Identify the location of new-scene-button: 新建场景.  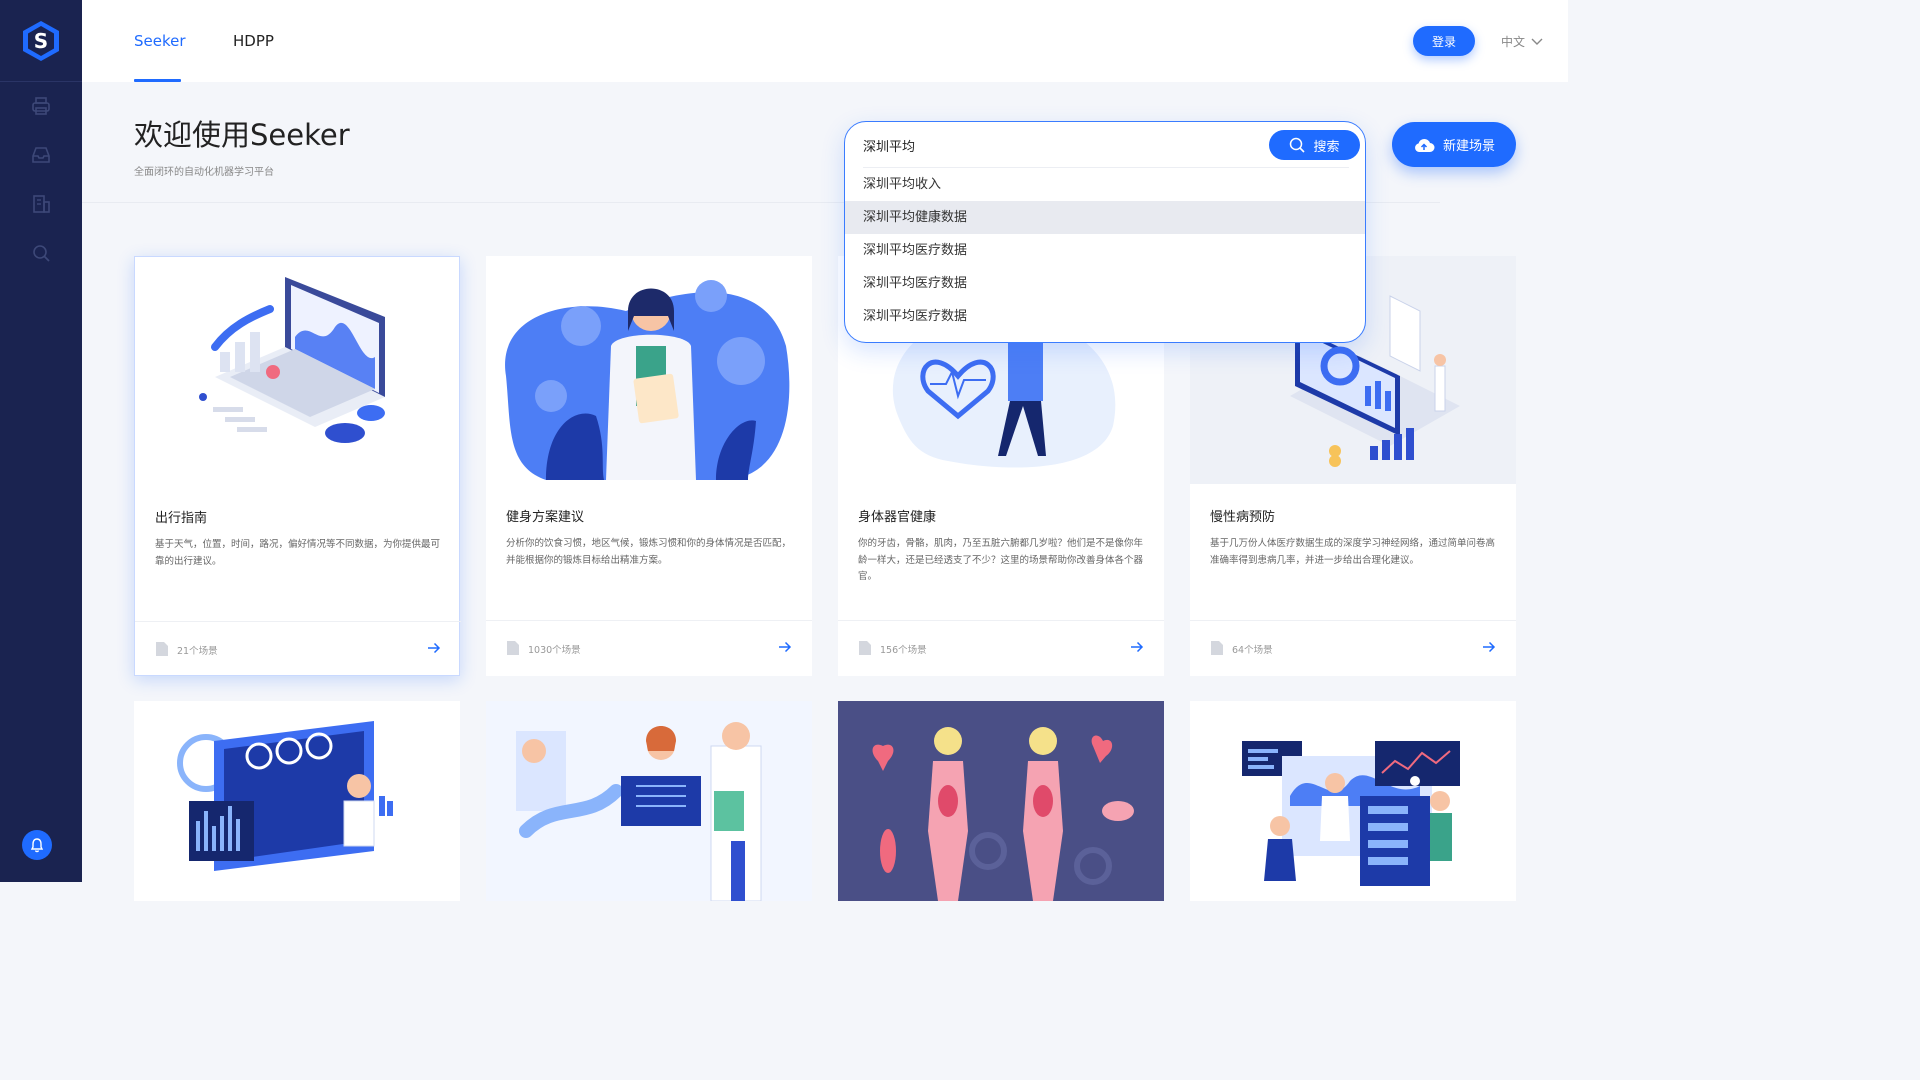
(1454, 144).